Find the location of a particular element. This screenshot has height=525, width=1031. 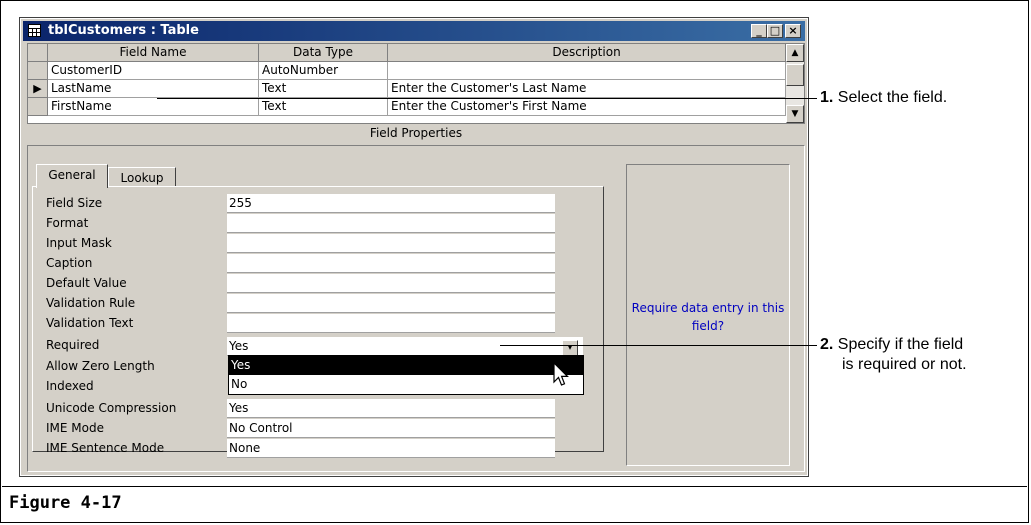

property-value-input-mask is located at coordinates (391, 243).